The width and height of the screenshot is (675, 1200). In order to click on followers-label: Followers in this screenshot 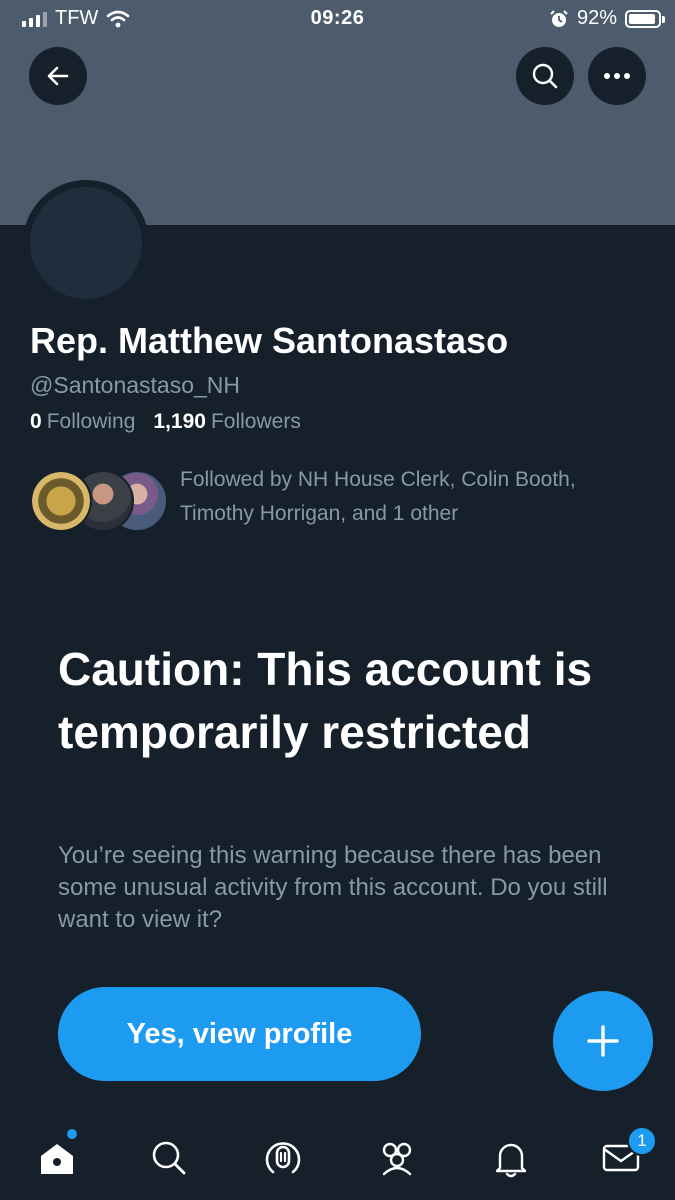, I will do `click(255, 421)`.